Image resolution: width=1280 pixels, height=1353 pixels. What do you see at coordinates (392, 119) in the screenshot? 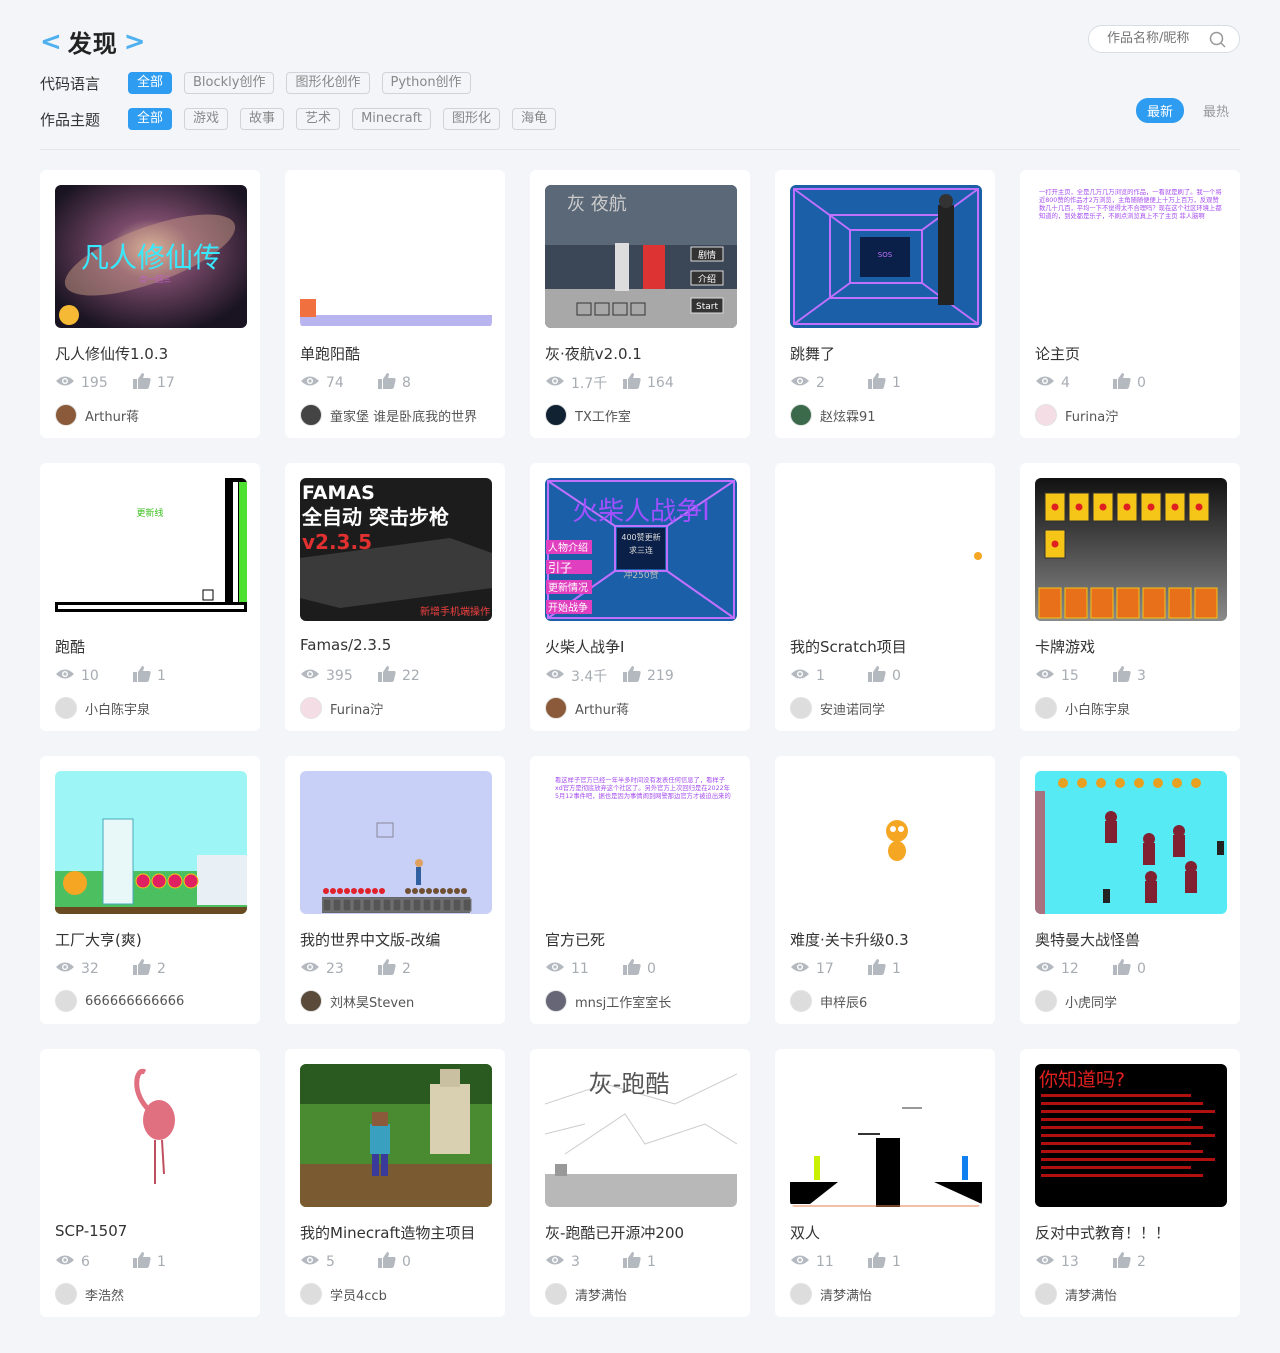
I see `theme-tag-minecraft: Minecraft` at bounding box center [392, 119].